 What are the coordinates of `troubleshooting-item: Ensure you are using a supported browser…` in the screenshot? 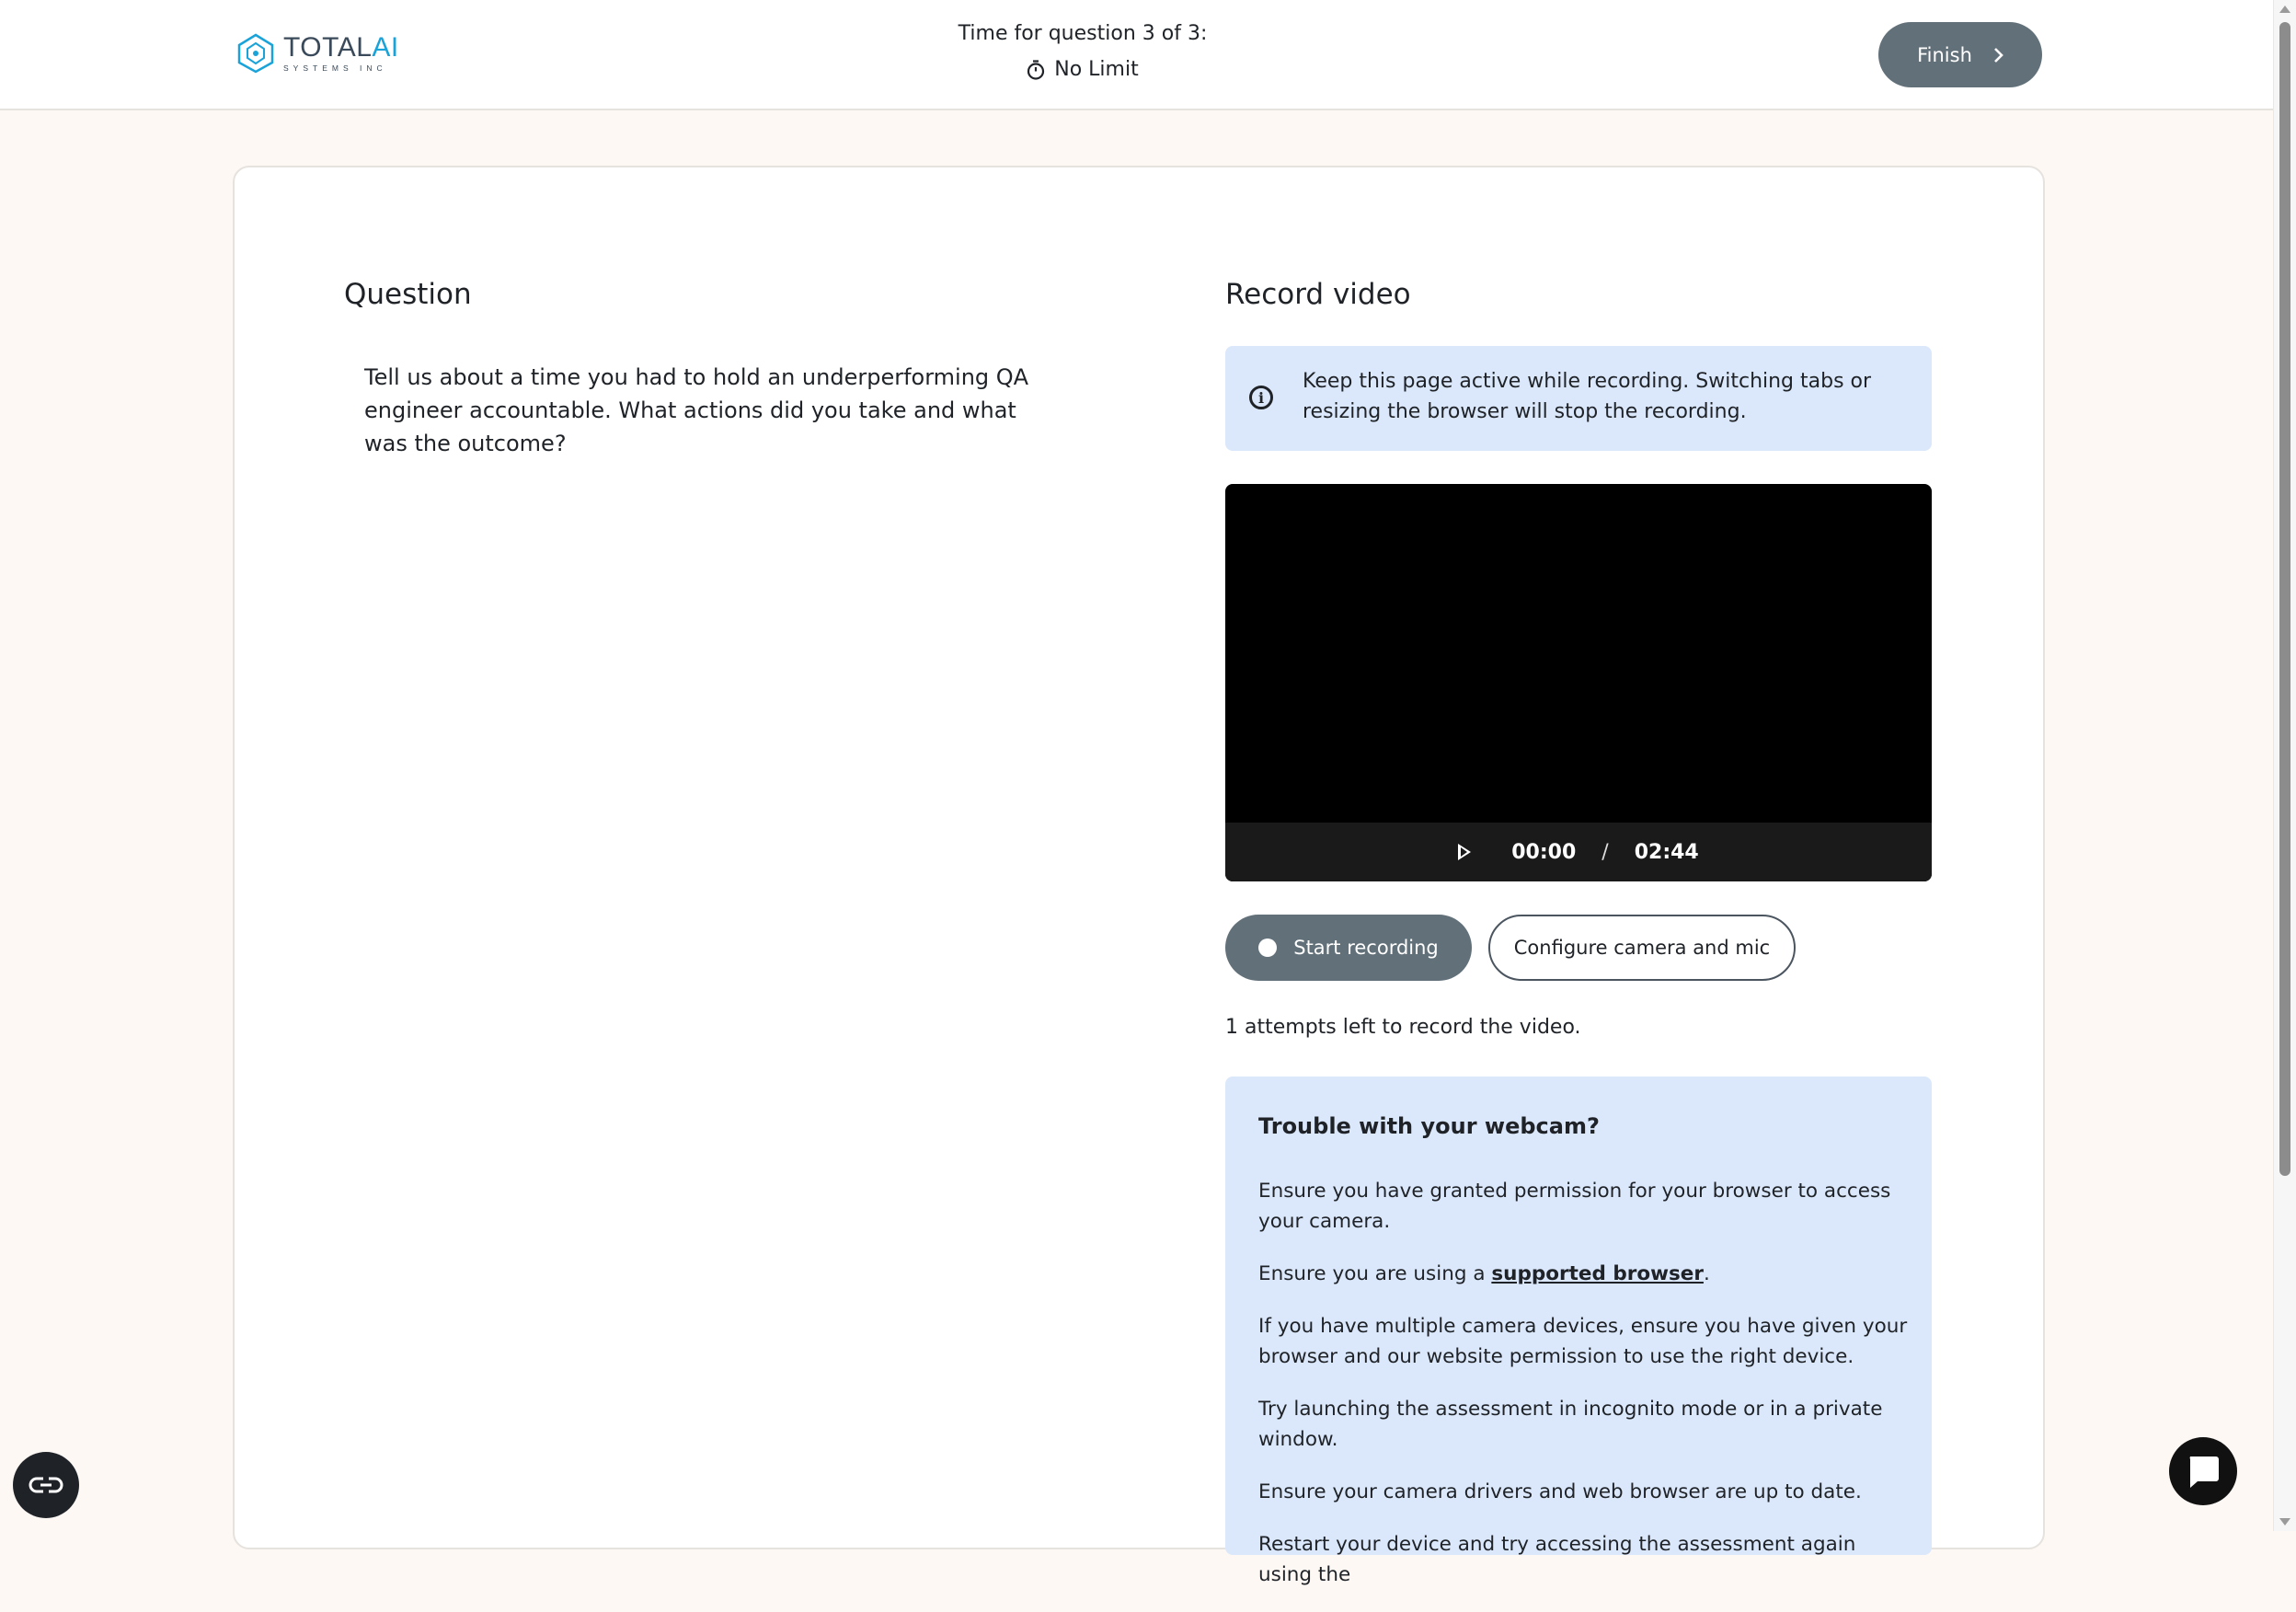 It's located at (1484, 1273).